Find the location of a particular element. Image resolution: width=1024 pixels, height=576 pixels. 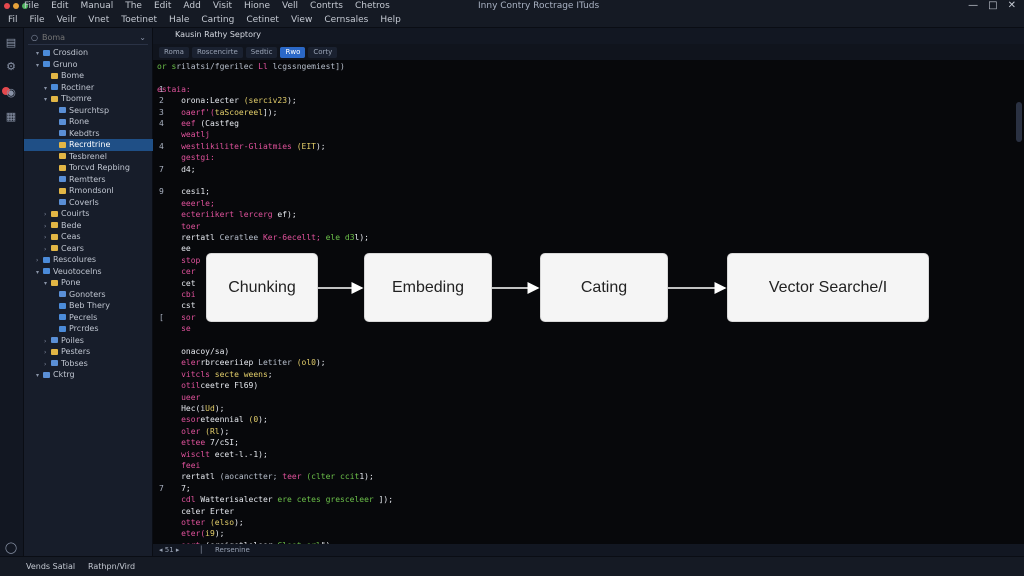

editor-tab: Sedtic is located at coordinates (261, 52).